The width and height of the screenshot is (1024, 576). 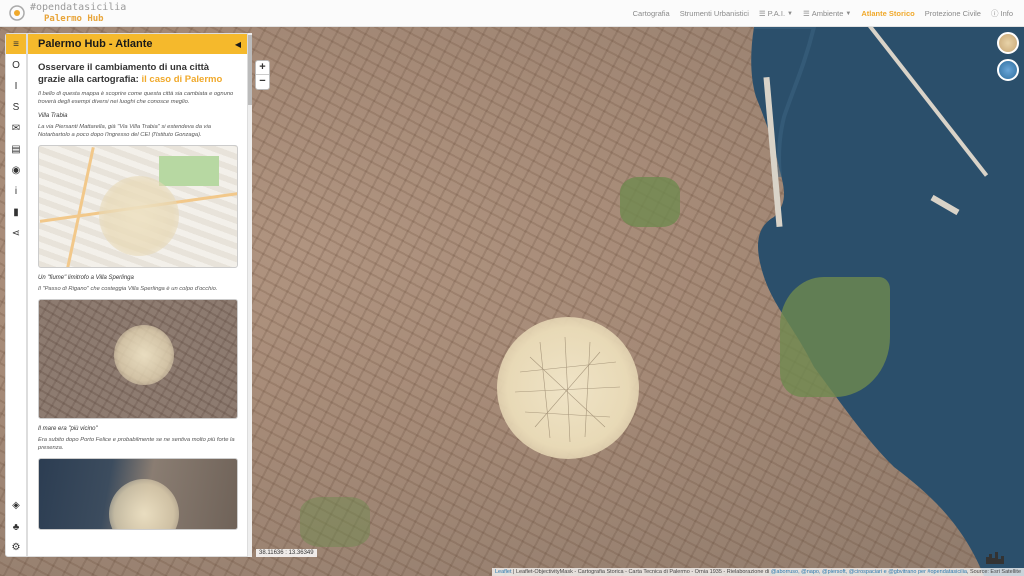 I want to click on info-circle-icon: ⓘ, so click(x=994, y=13).